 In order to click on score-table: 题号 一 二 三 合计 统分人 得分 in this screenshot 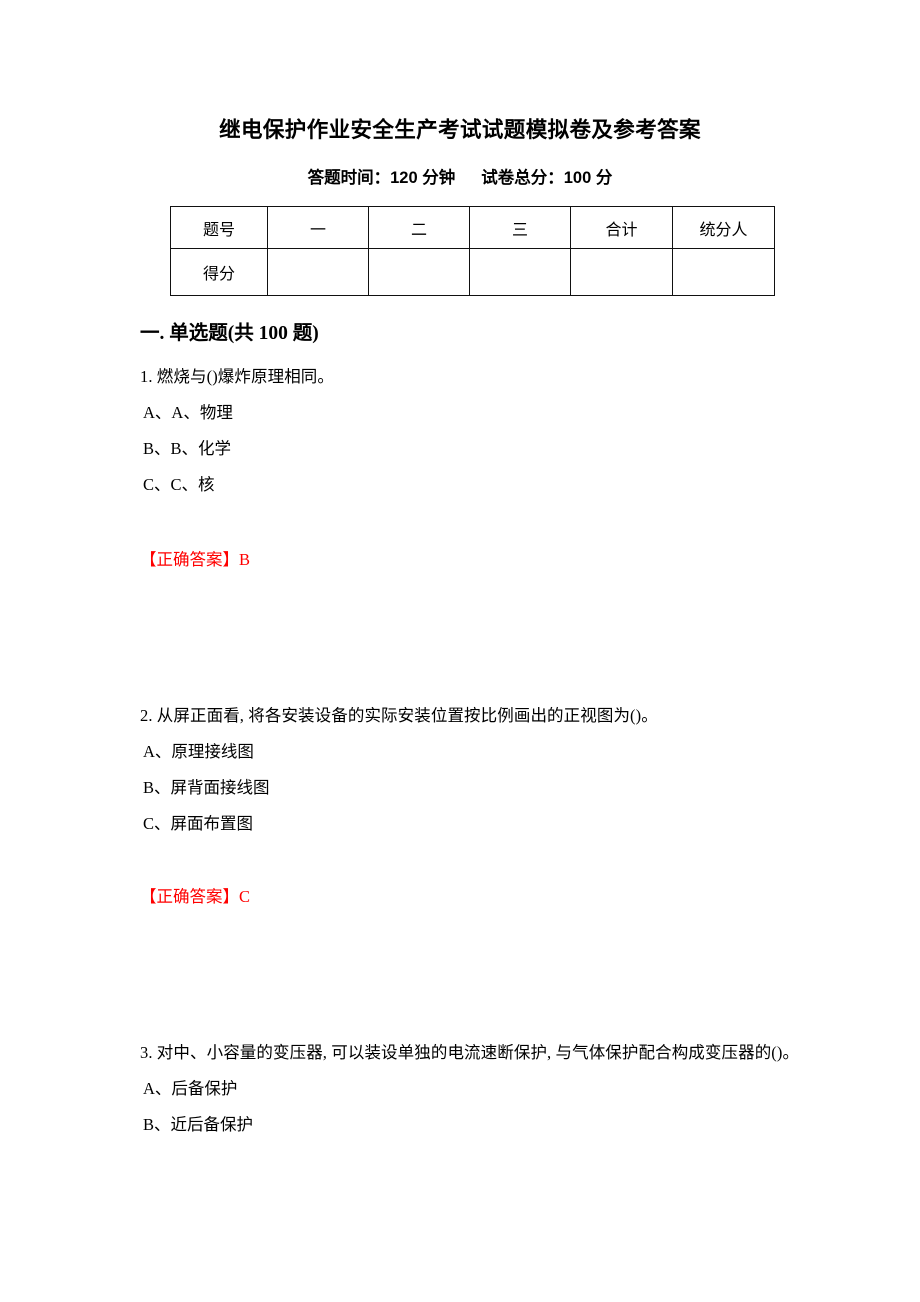, I will do `click(472, 251)`.